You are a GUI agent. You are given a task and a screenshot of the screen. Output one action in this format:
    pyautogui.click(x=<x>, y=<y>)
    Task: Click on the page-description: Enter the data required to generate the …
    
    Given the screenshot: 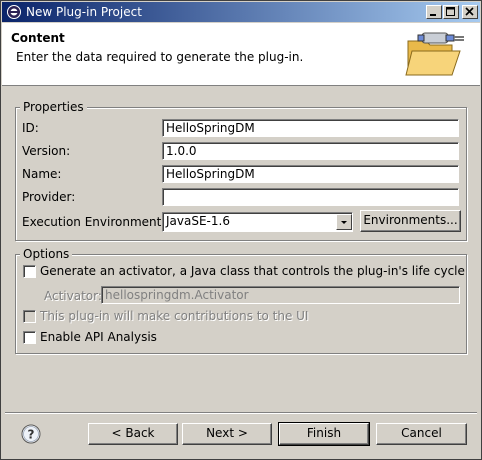 What is the action you would take?
    pyautogui.click(x=160, y=57)
    